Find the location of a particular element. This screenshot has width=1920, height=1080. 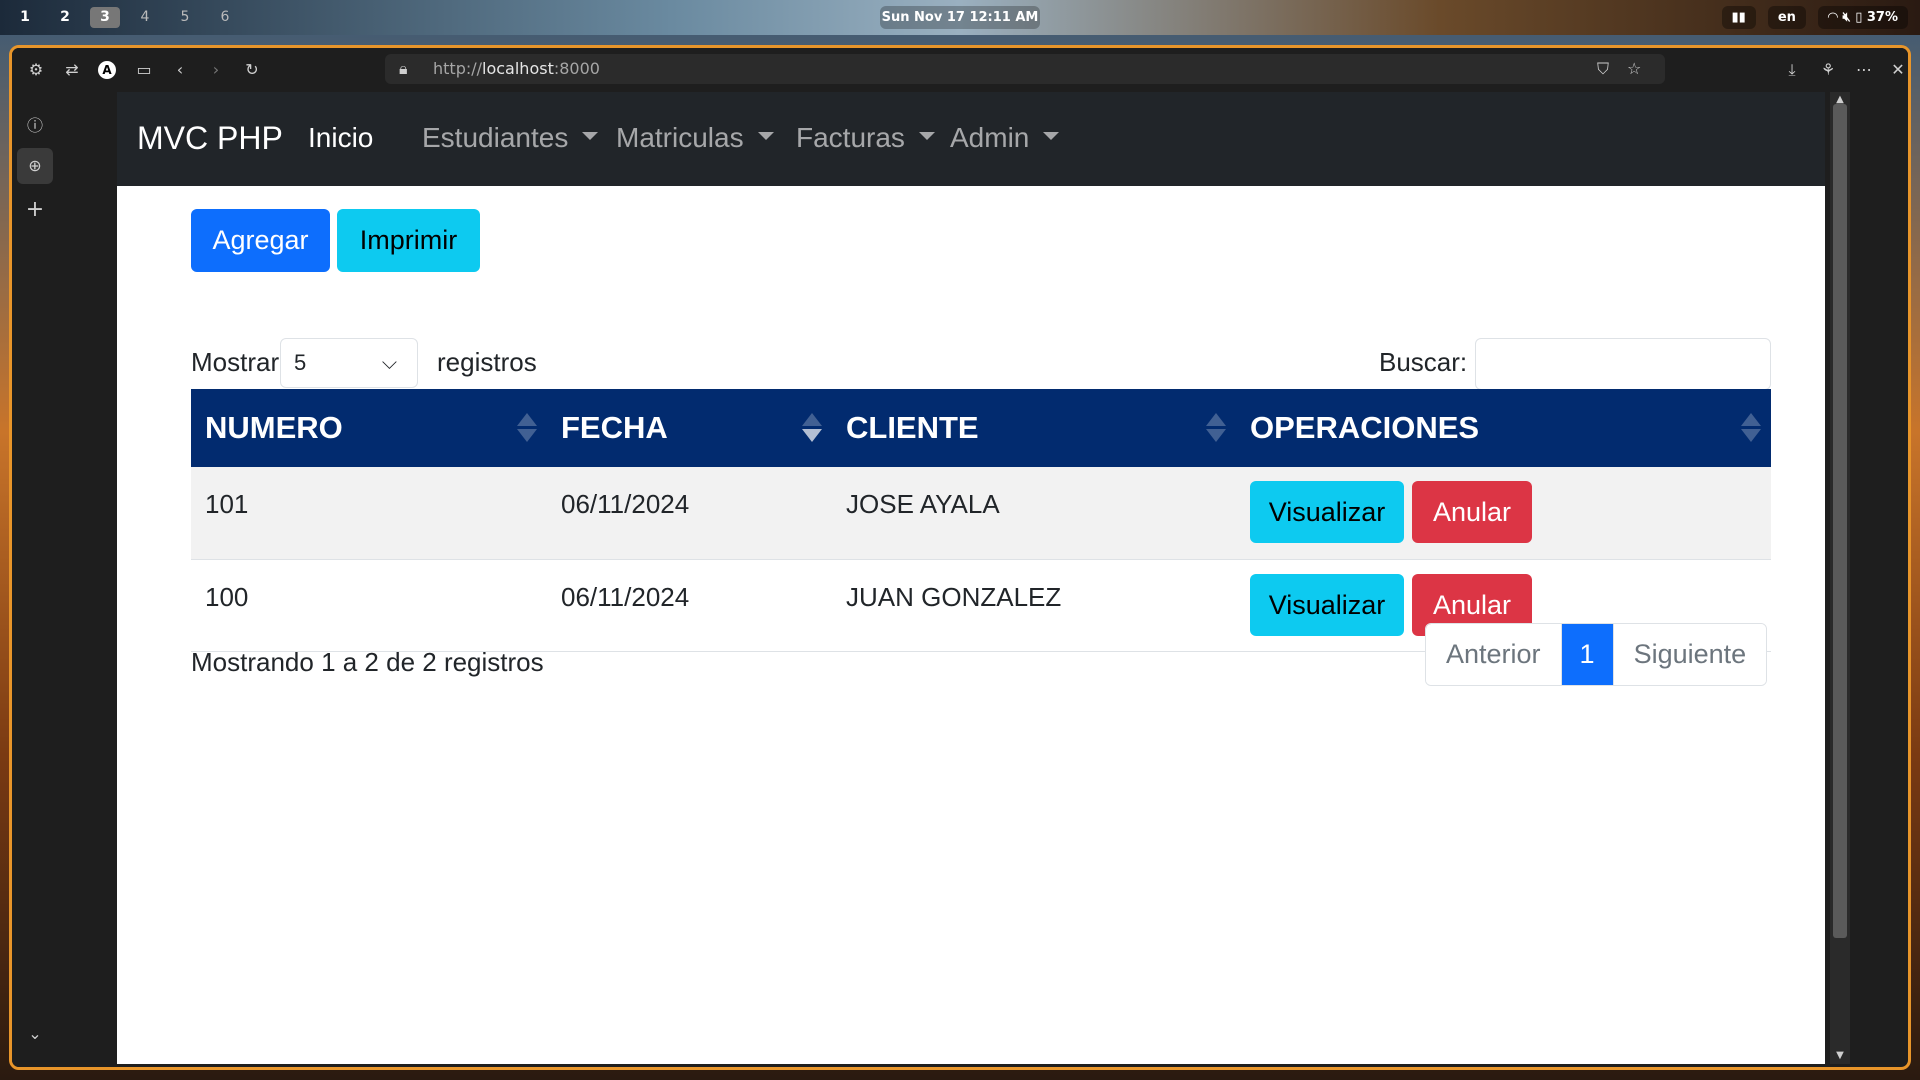

extensions-icon: ⚘ is located at coordinates (1828, 70).